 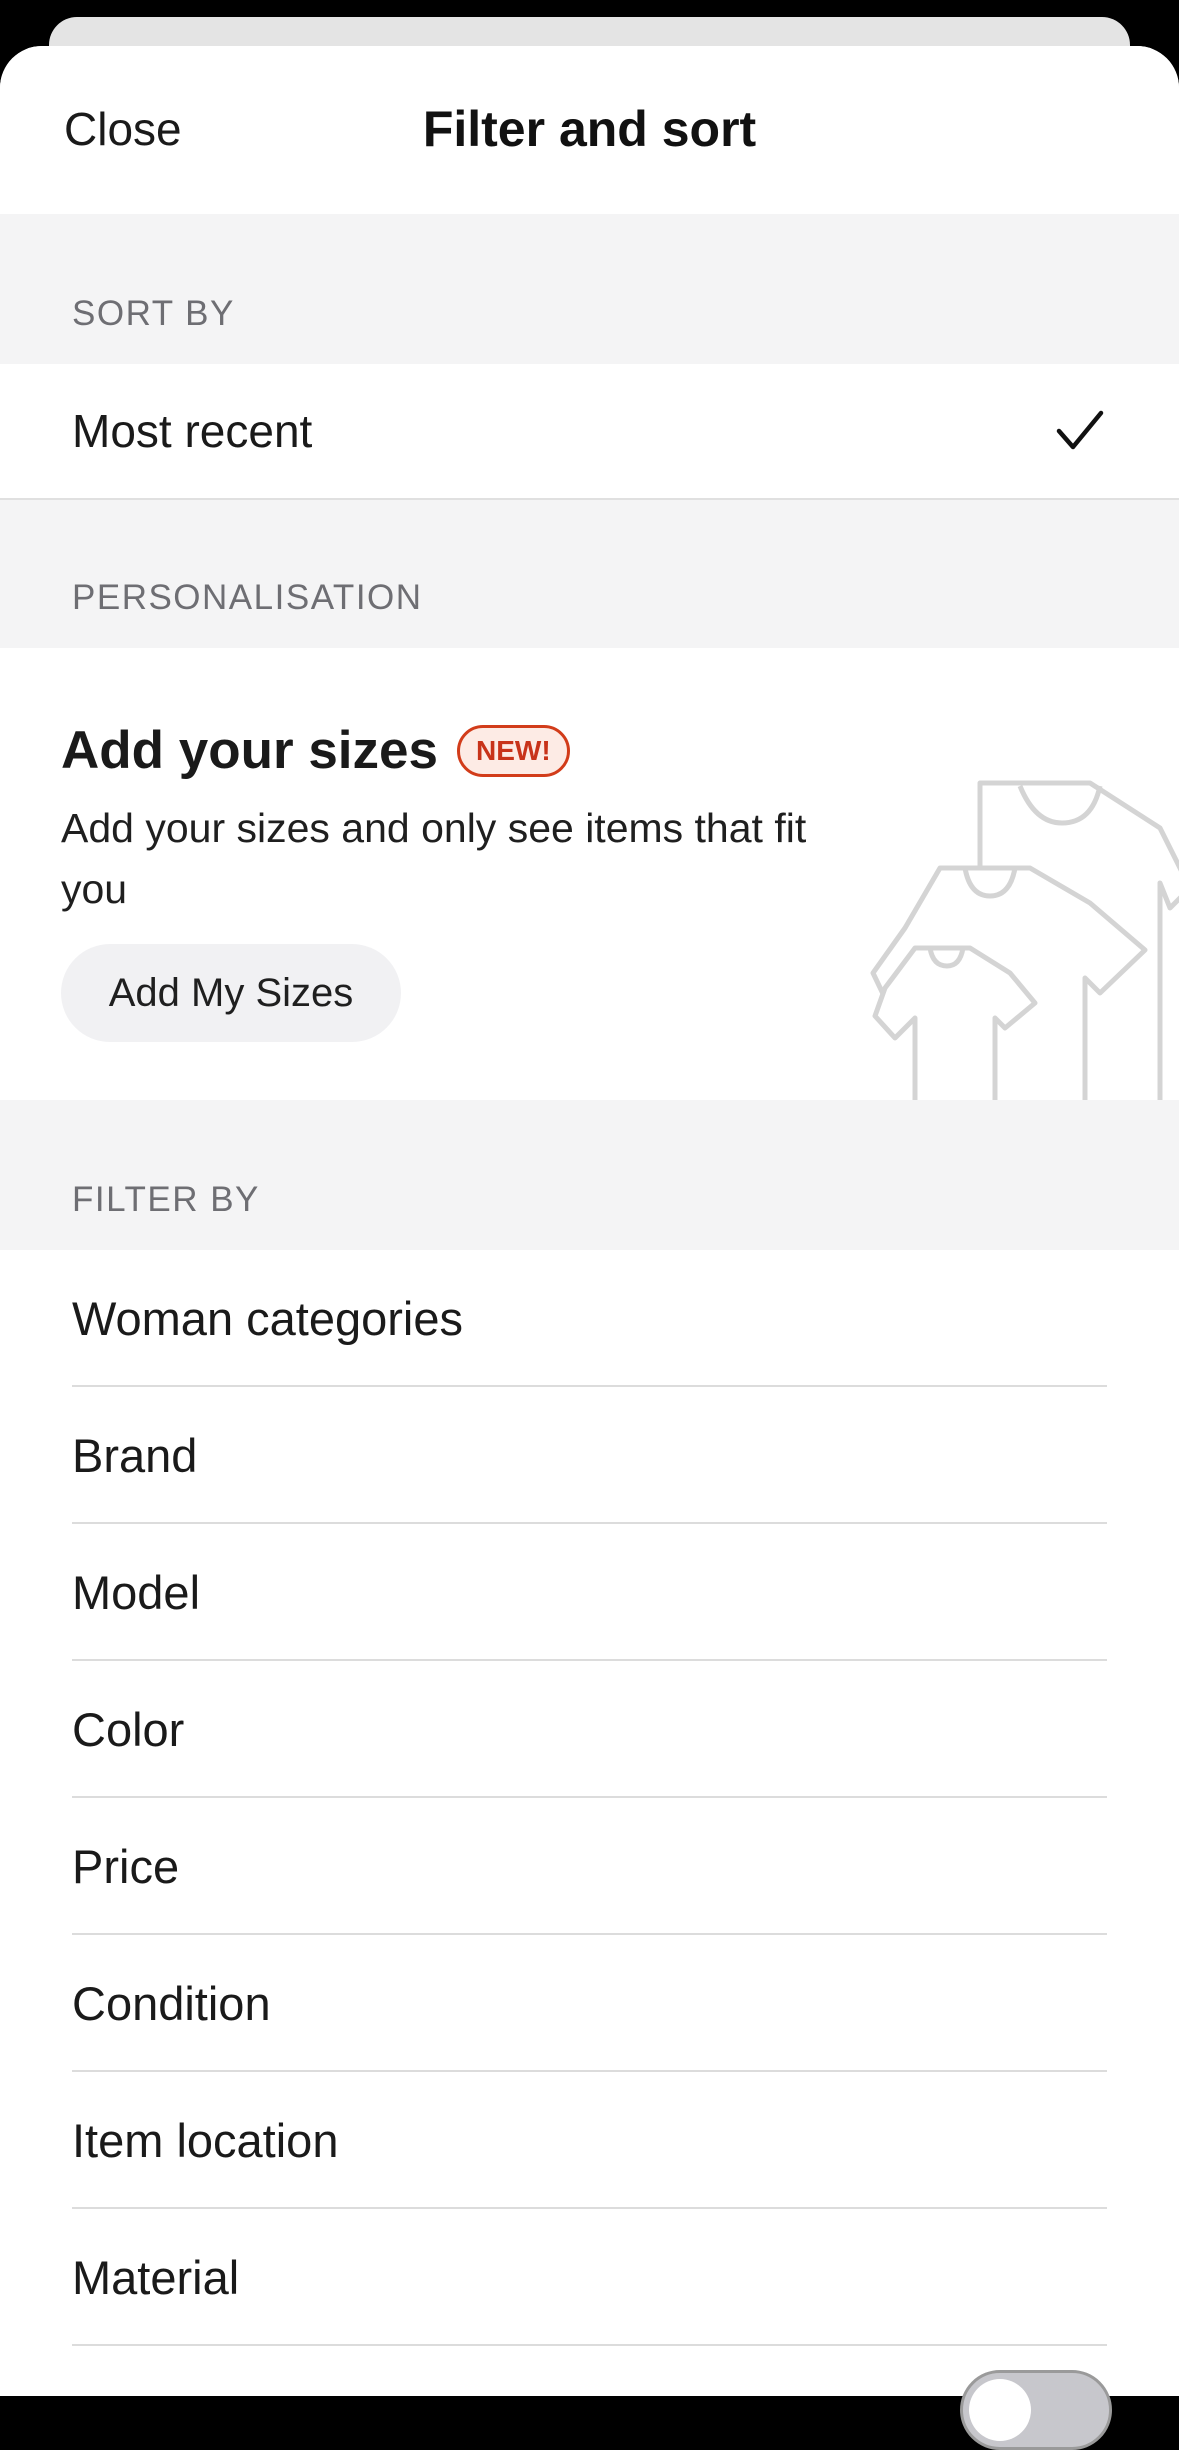 What do you see at coordinates (267, 1318) in the screenshot?
I see `filter-item-label: Woman categories` at bounding box center [267, 1318].